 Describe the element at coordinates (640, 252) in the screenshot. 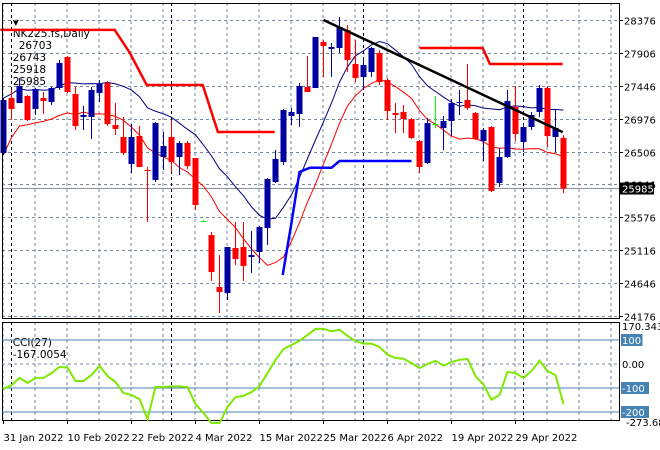

I see `price-axis-label: 25116` at that location.